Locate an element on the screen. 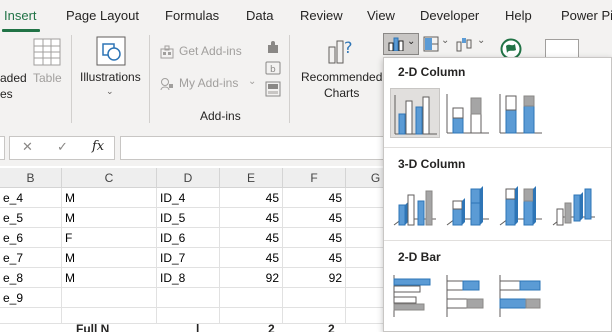  insert-waterfall-chart-button: ⌄ is located at coordinates (471, 44).